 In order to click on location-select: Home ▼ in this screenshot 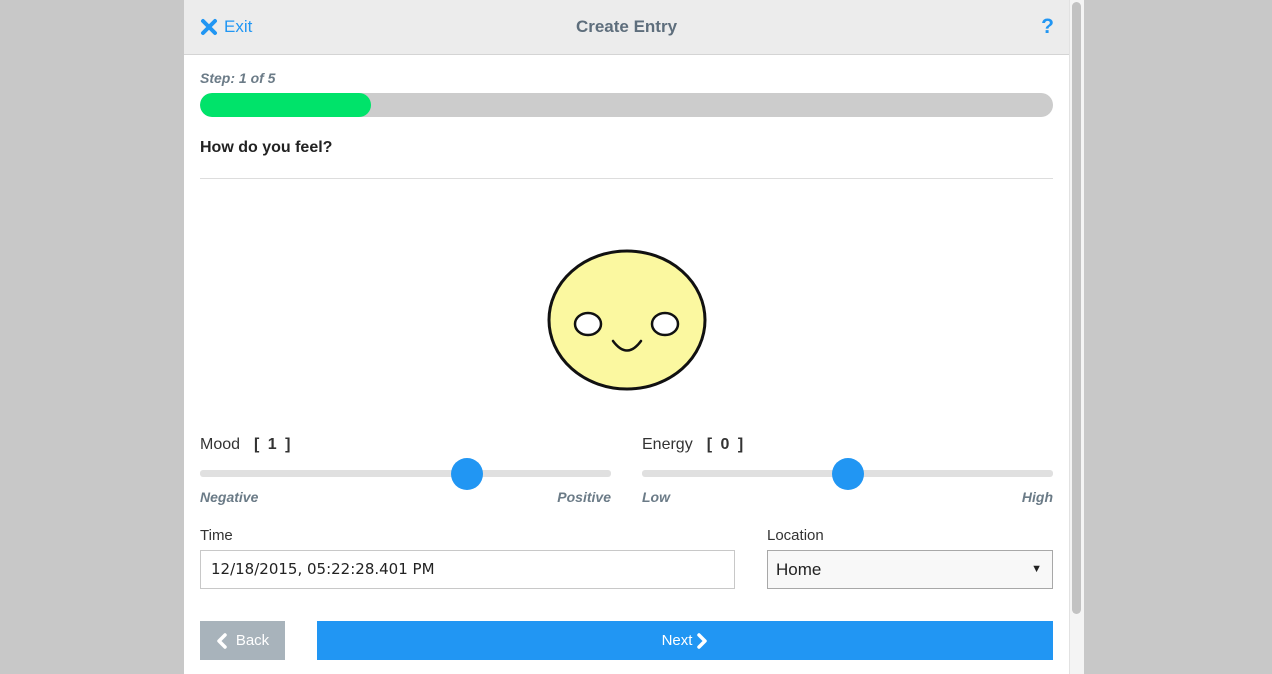, I will do `click(910, 569)`.